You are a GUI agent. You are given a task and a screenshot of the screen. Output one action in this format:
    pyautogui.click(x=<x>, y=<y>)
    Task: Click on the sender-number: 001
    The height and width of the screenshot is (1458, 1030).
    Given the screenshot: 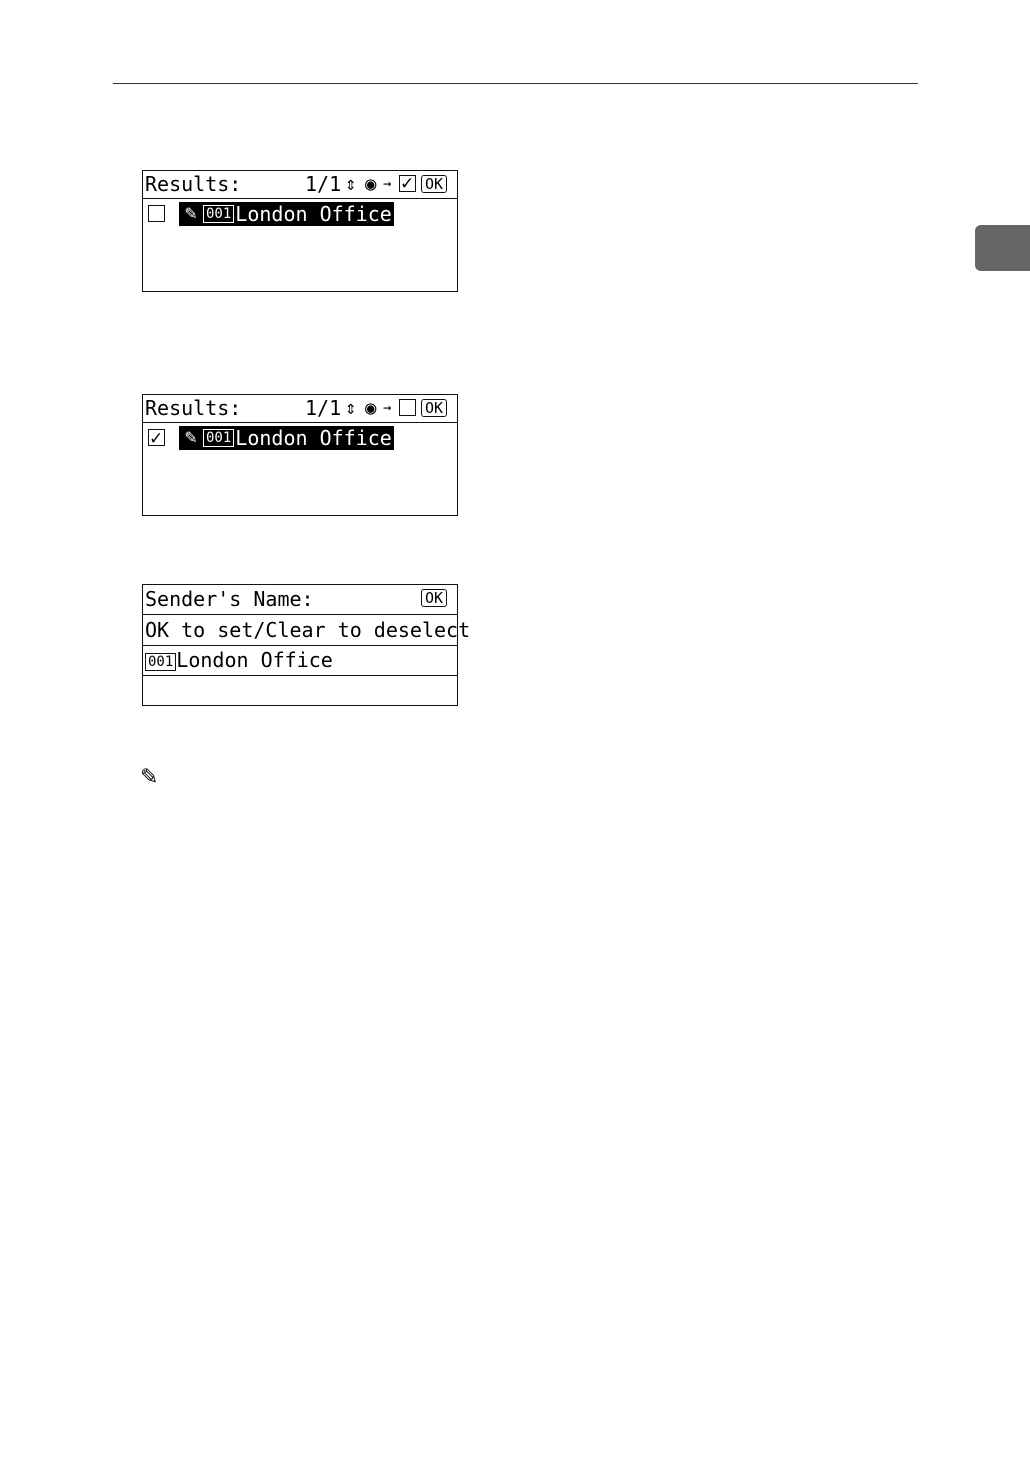 What is the action you would take?
    pyautogui.click(x=161, y=661)
    